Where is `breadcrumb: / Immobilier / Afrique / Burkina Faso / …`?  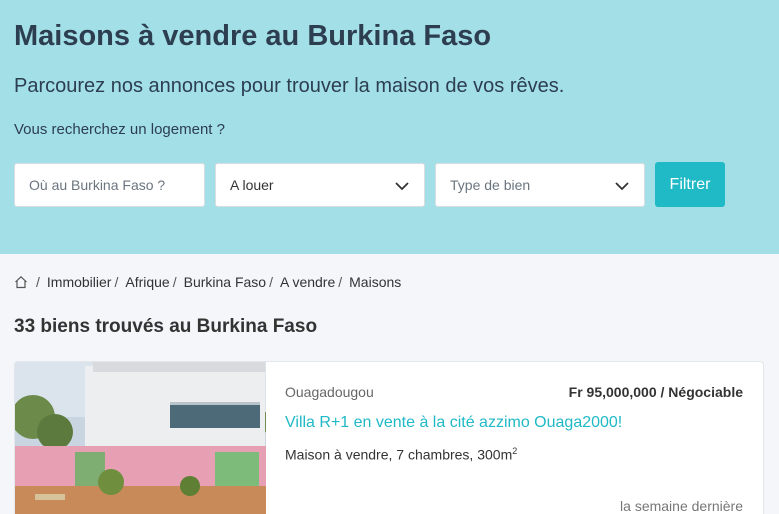 breadcrumb: / Immobilier / Afrique / Burkina Faso / … is located at coordinates (207, 282).